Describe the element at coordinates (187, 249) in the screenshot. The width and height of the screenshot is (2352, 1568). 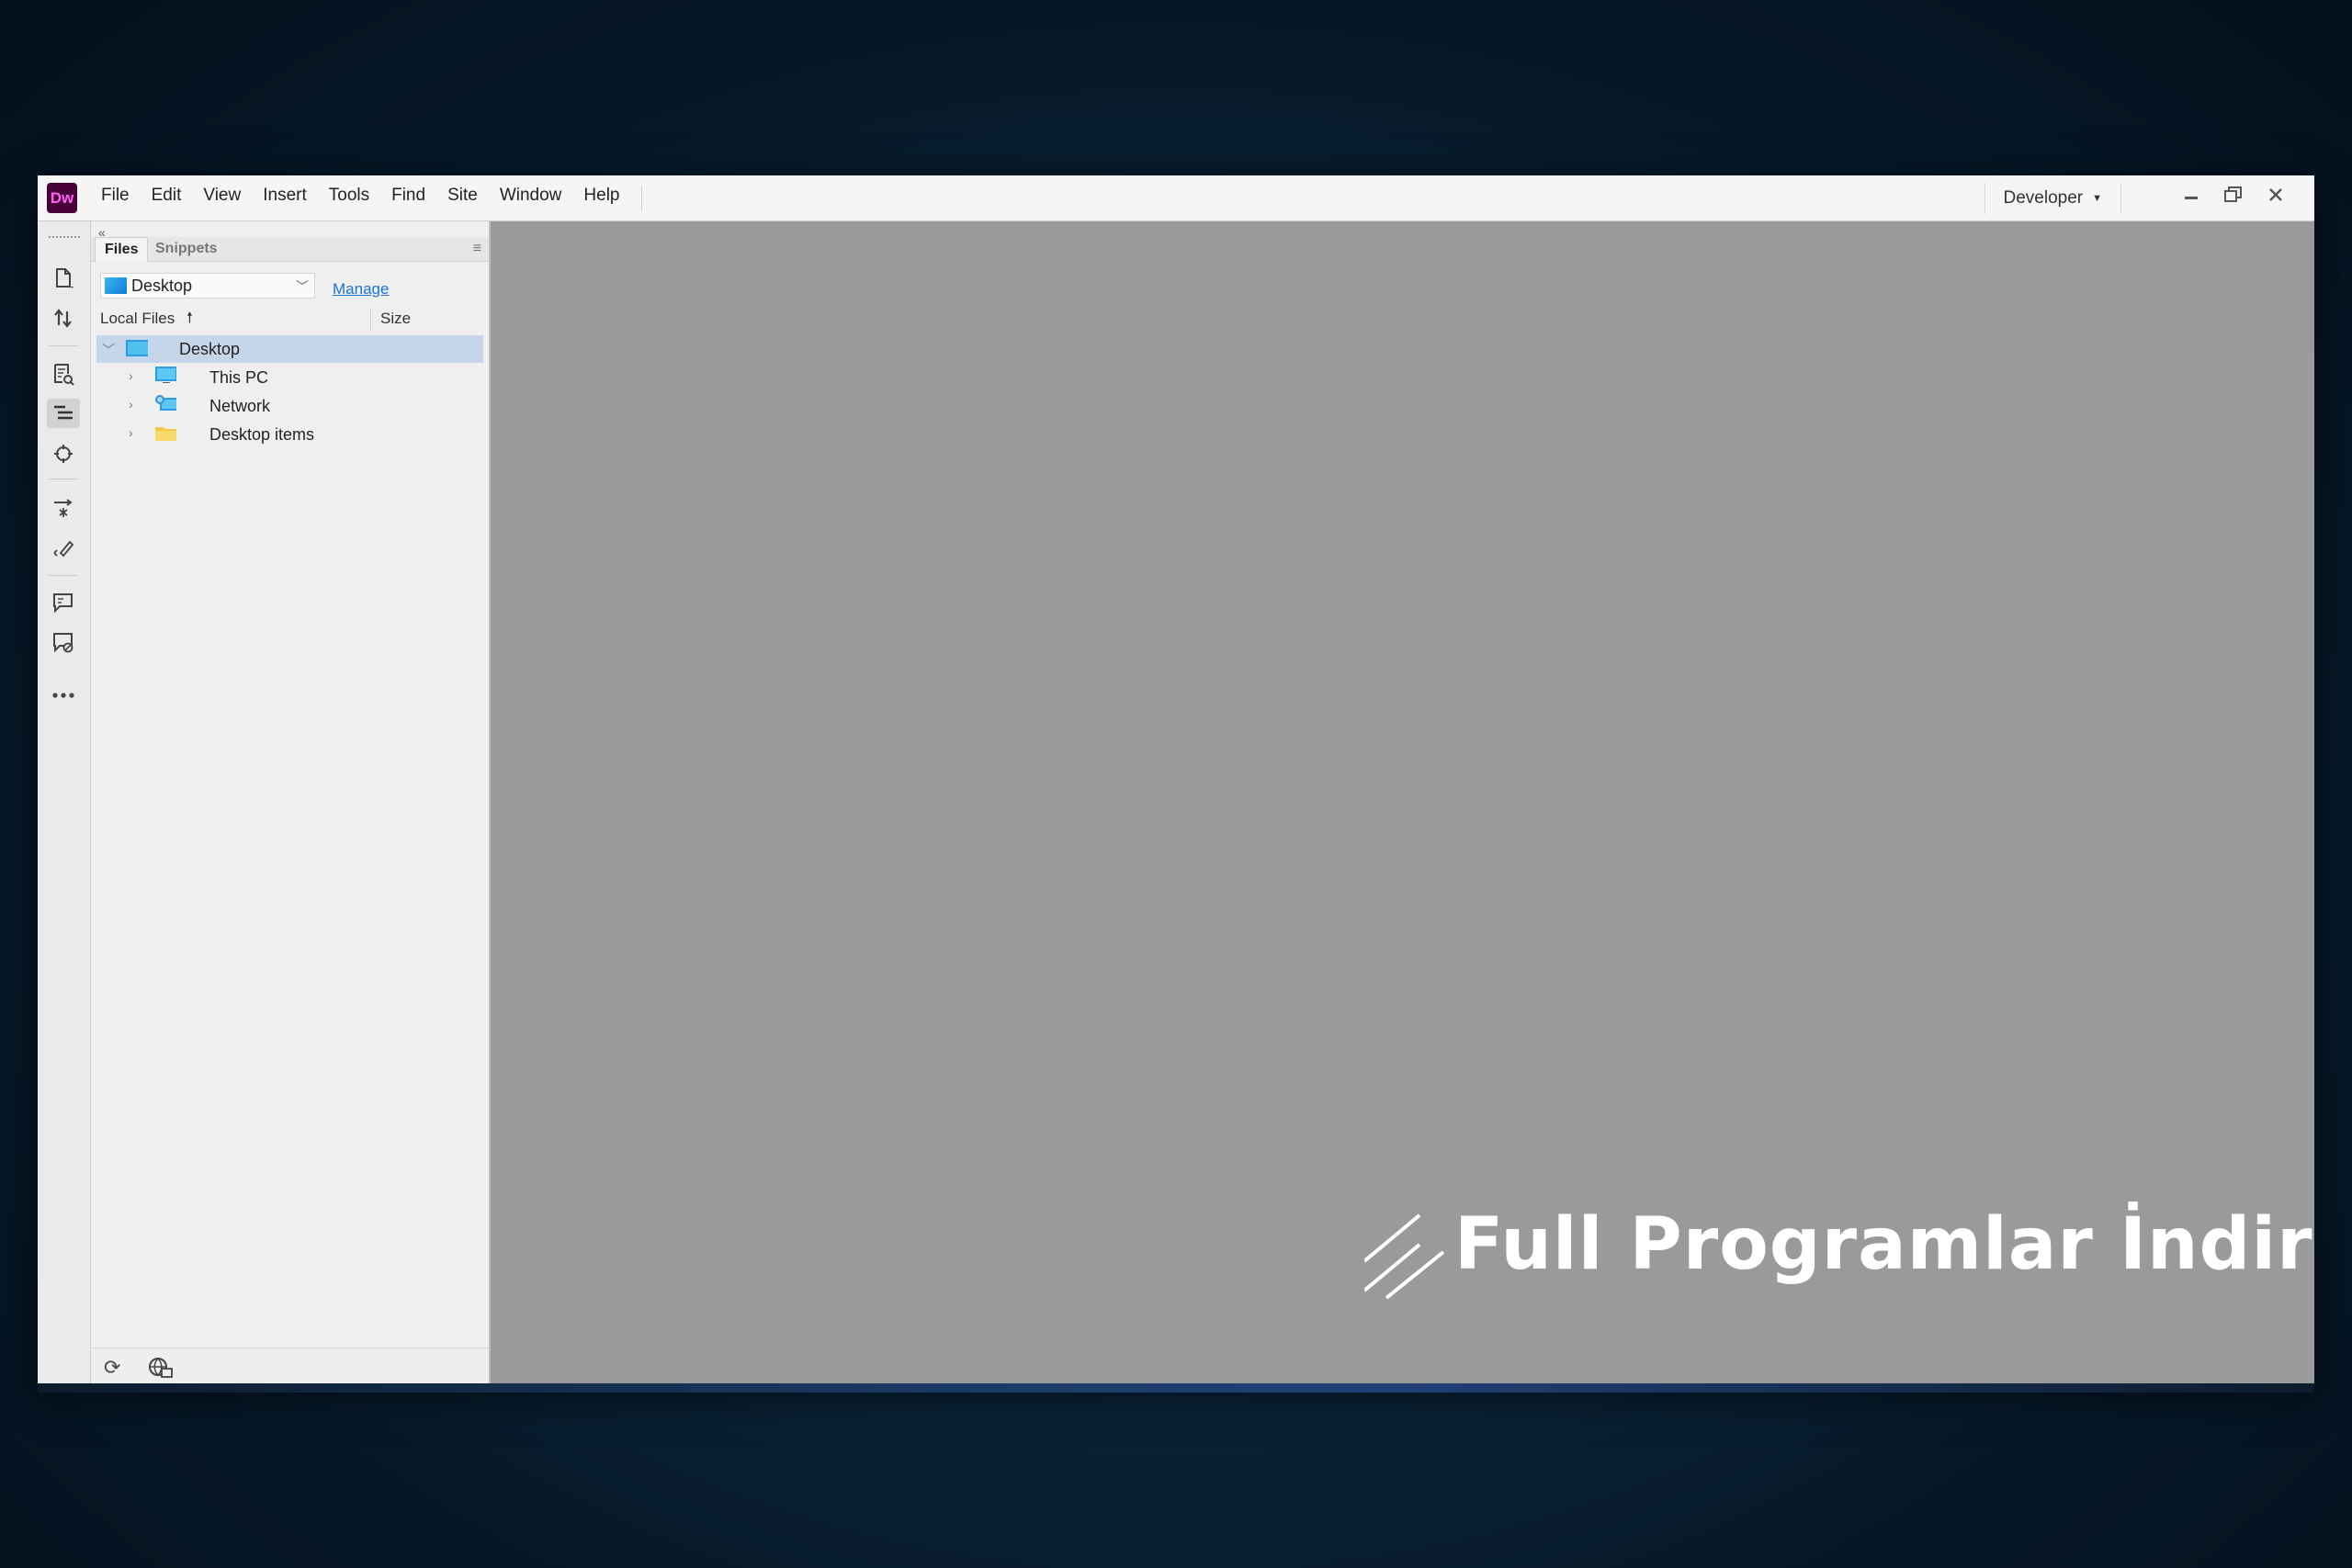
I see `tab-snippets: Snippets` at that location.